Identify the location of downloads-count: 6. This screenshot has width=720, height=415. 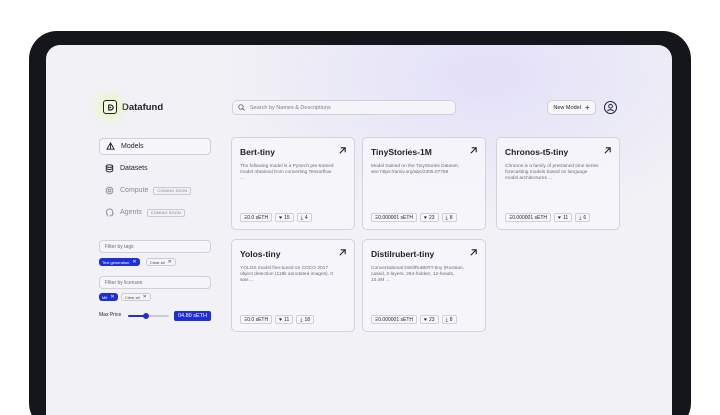
(585, 217).